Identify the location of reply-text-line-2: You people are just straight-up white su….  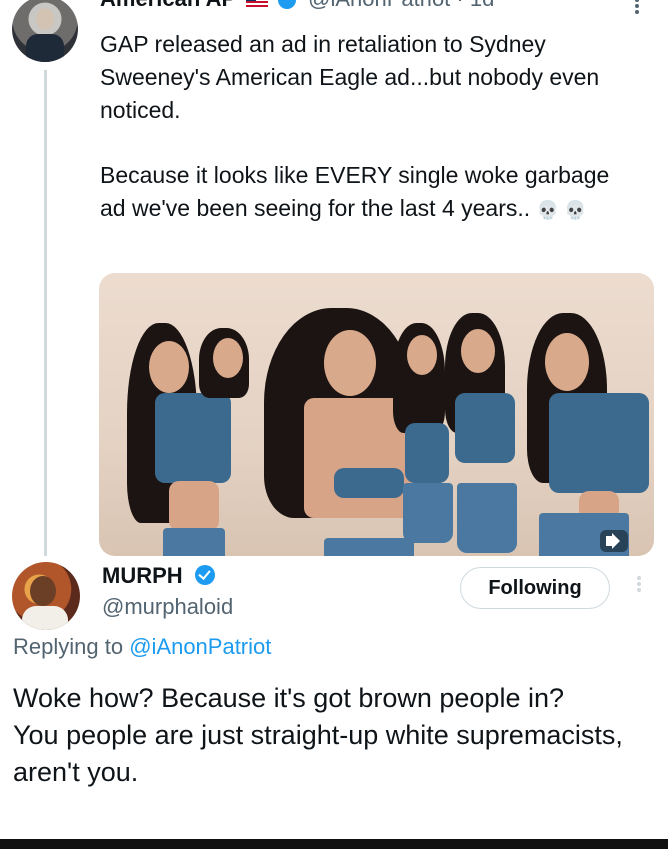
(318, 753).